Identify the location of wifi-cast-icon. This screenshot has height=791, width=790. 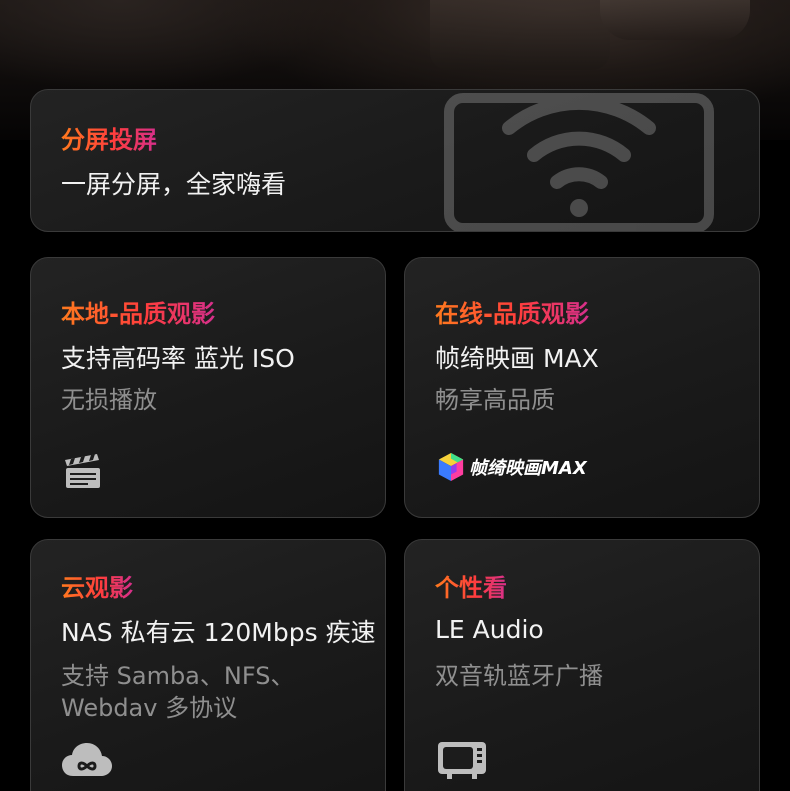
(579, 162).